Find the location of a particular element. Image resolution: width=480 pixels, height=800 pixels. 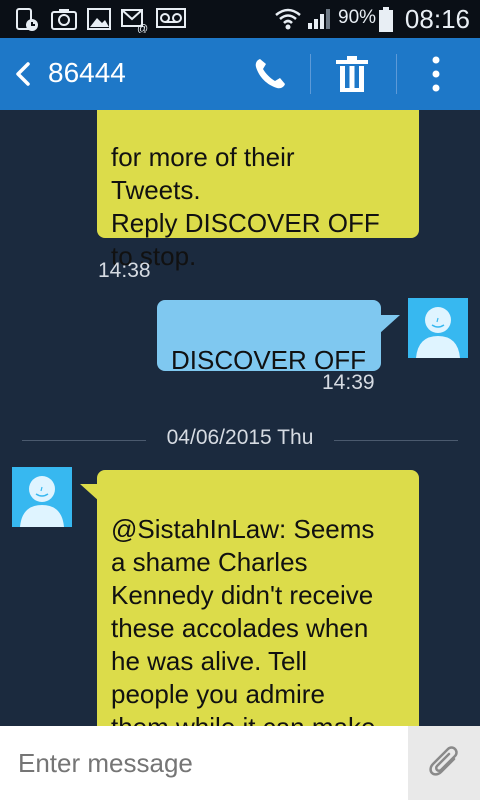

contact-name: 86444 is located at coordinates (87, 73).